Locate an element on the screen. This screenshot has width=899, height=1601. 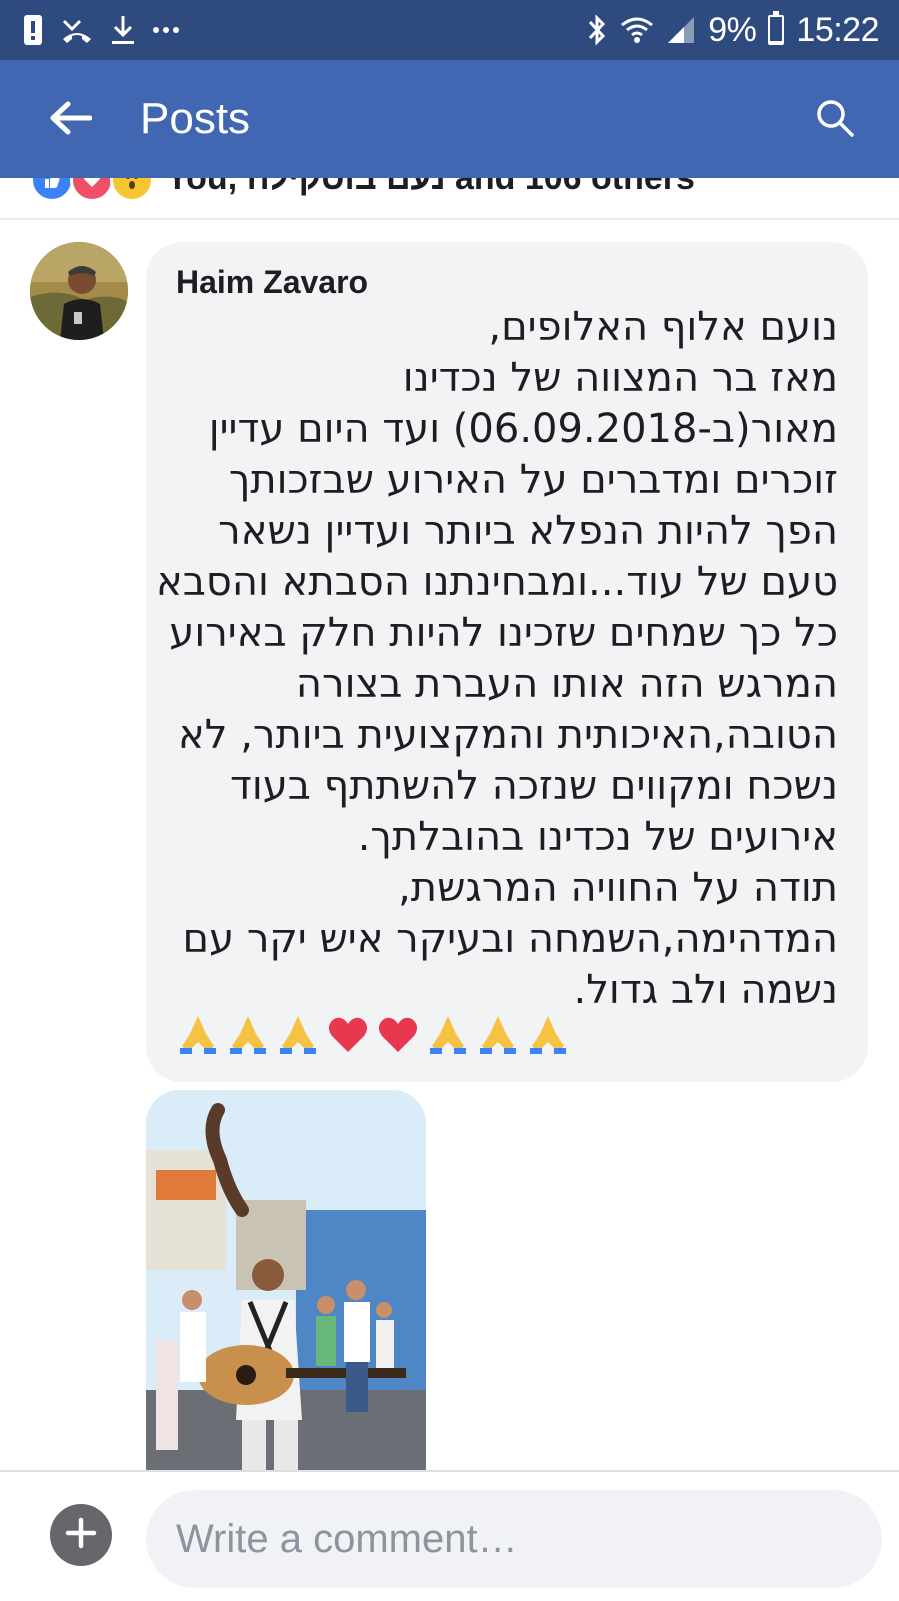
comment-line: נועם אלוף האלופים, is located at coordinates (663, 327).